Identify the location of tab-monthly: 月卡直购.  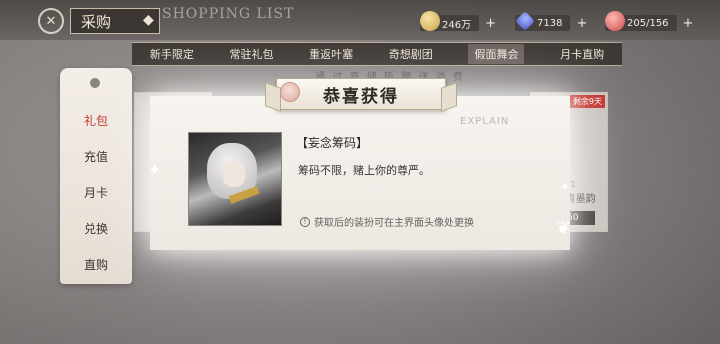
(582, 54).